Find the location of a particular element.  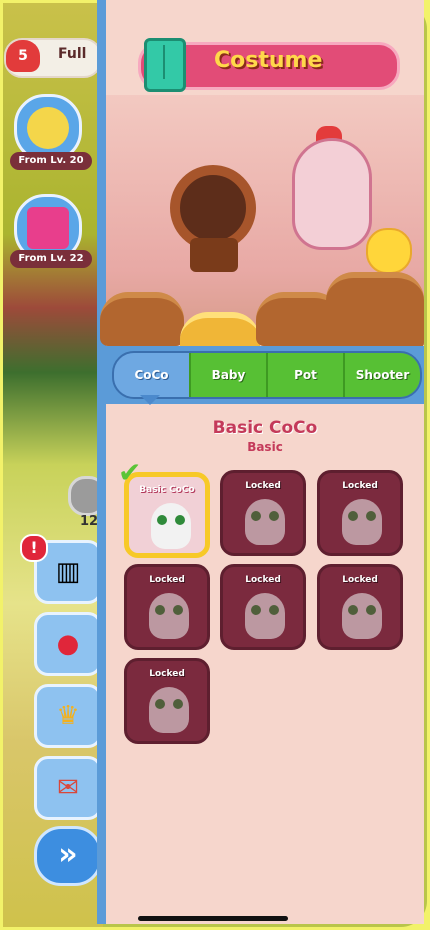

wardrobe-icon is located at coordinates (165, 65).